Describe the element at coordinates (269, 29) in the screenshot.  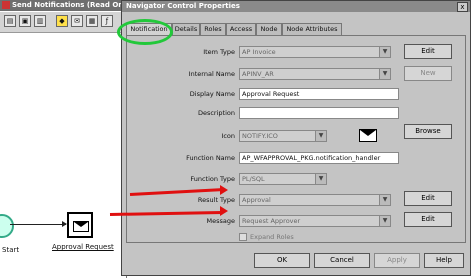
I see `tab-node: Node` at that location.